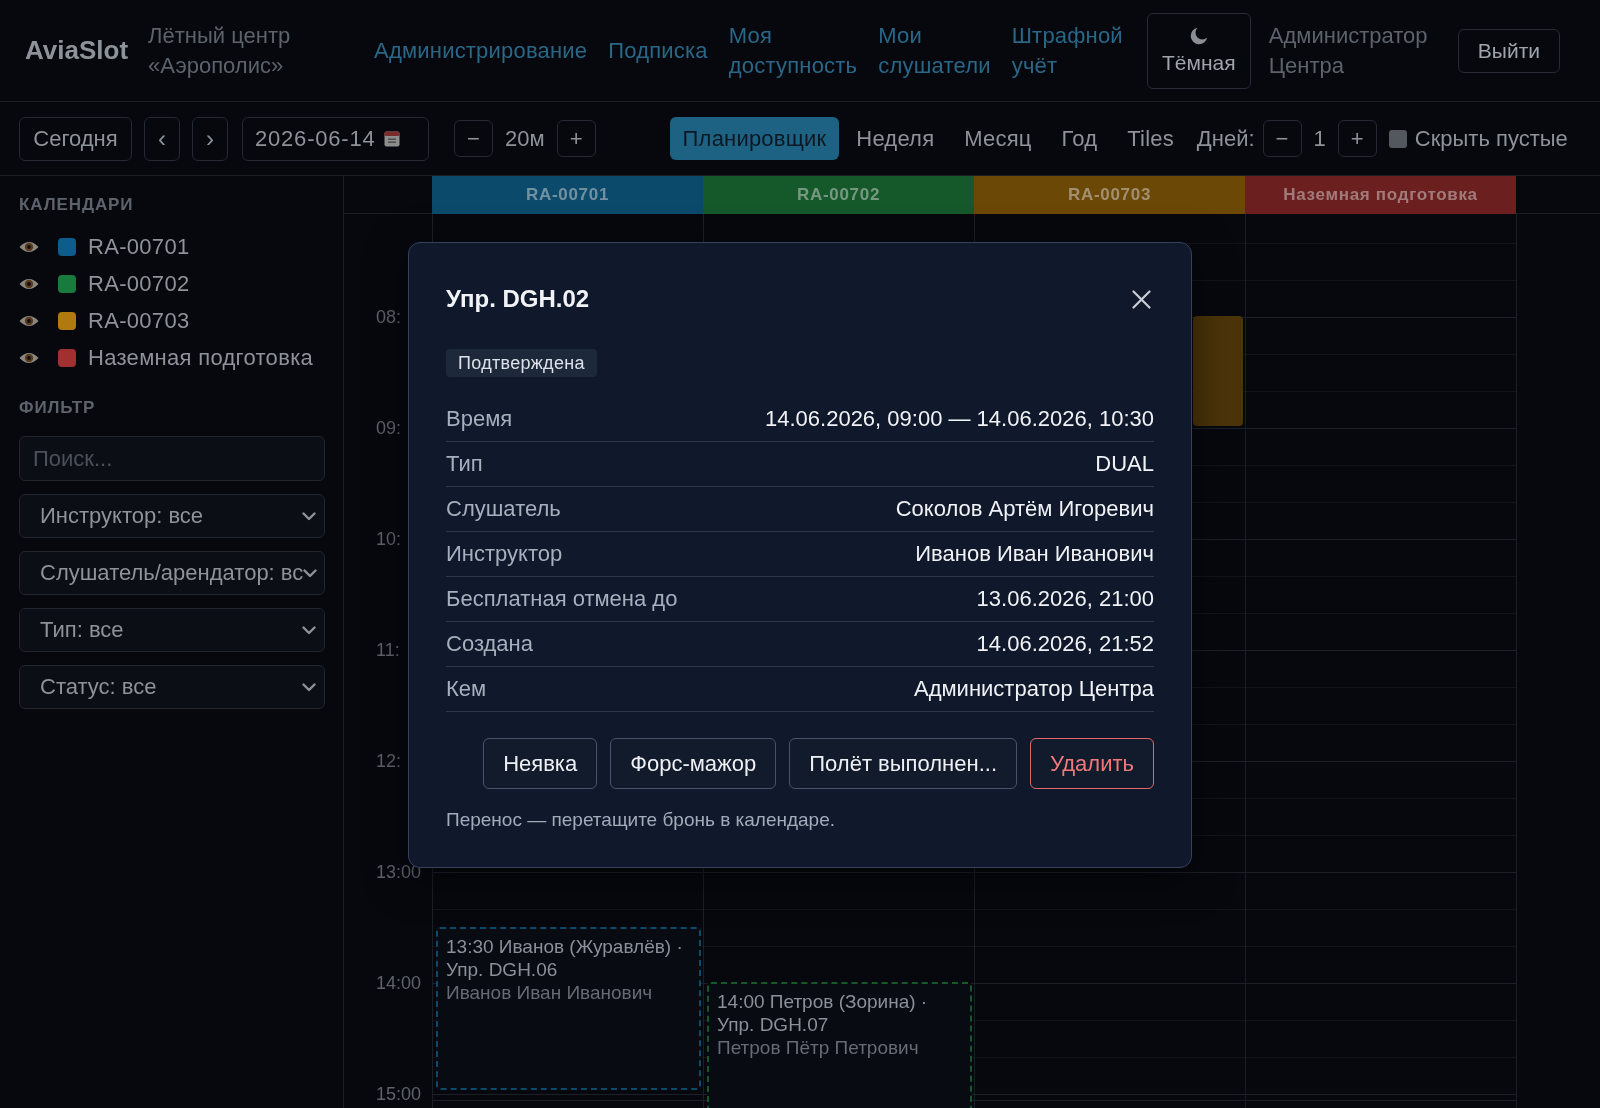  What do you see at coordinates (139, 320) in the screenshot?
I see `calendar-name: RA-00703` at bounding box center [139, 320].